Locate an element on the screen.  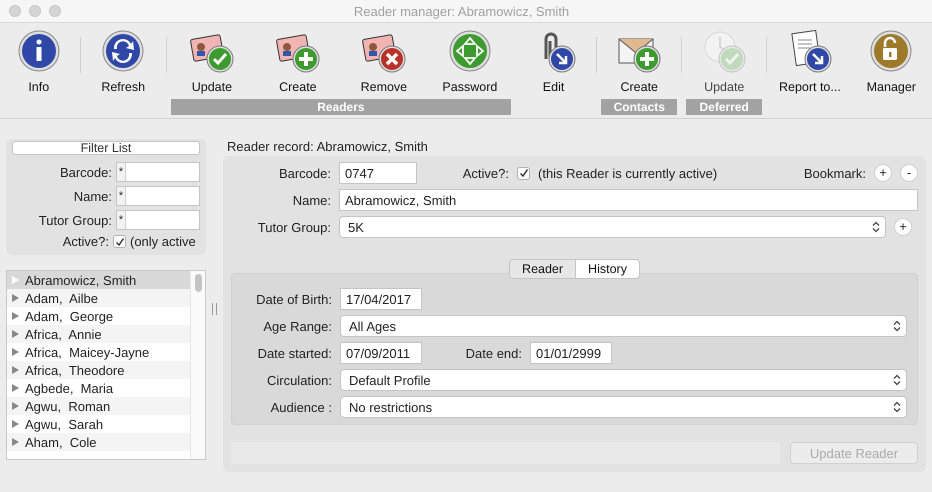
filter-label: Tutor Group: is located at coordinates (75, 220).